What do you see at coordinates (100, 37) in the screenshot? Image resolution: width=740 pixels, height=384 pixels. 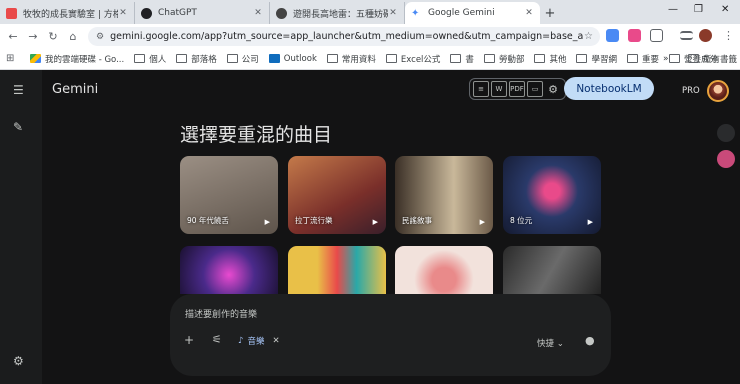 I see `site-info-icon: ⚙` at bounding box center [100, 37].